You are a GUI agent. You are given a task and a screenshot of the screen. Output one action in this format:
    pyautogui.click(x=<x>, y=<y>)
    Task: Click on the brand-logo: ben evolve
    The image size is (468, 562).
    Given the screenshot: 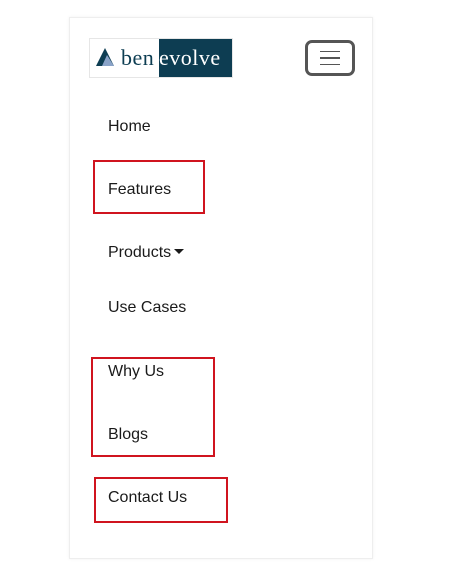 What is the action you would take?
    pyautogui.click(x=161, y=58)
    